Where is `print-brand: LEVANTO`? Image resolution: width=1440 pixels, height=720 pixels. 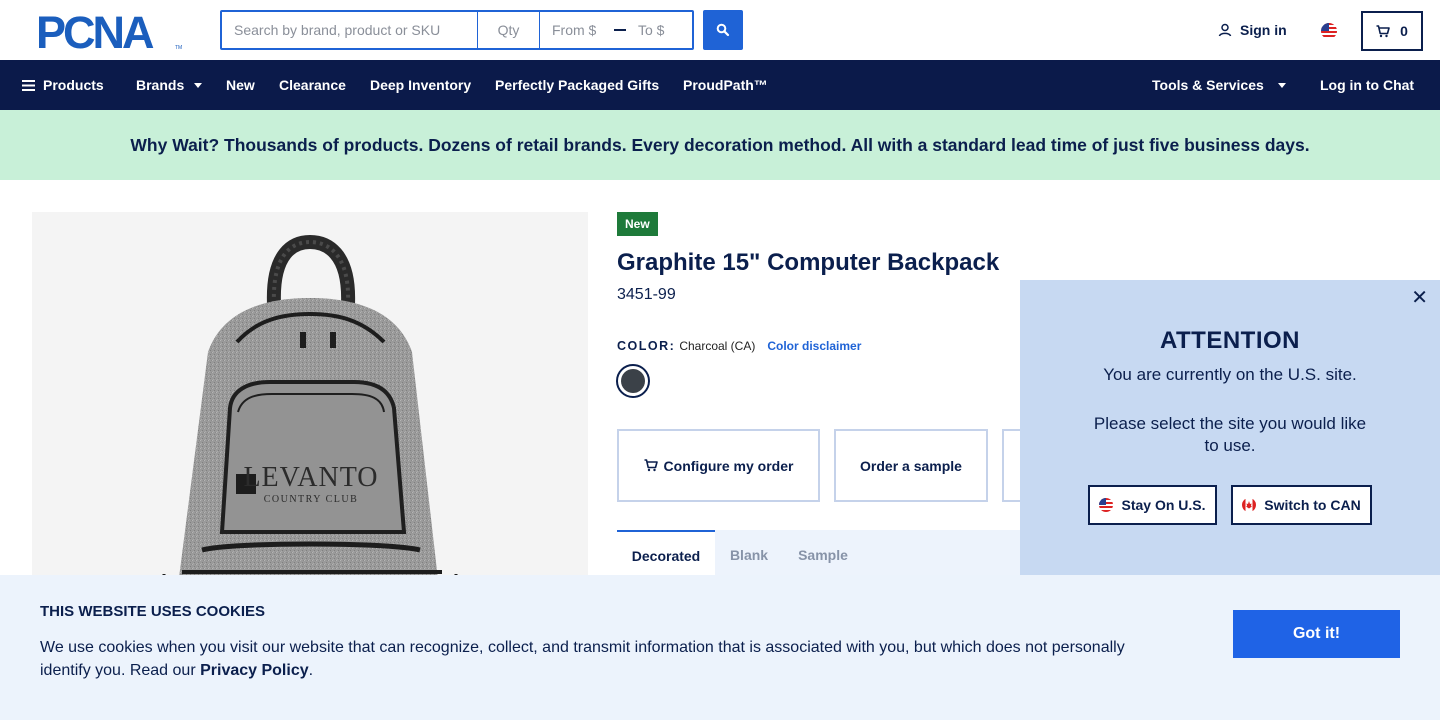 print-brand: LEVANTO is located at coordinates (310, 477).